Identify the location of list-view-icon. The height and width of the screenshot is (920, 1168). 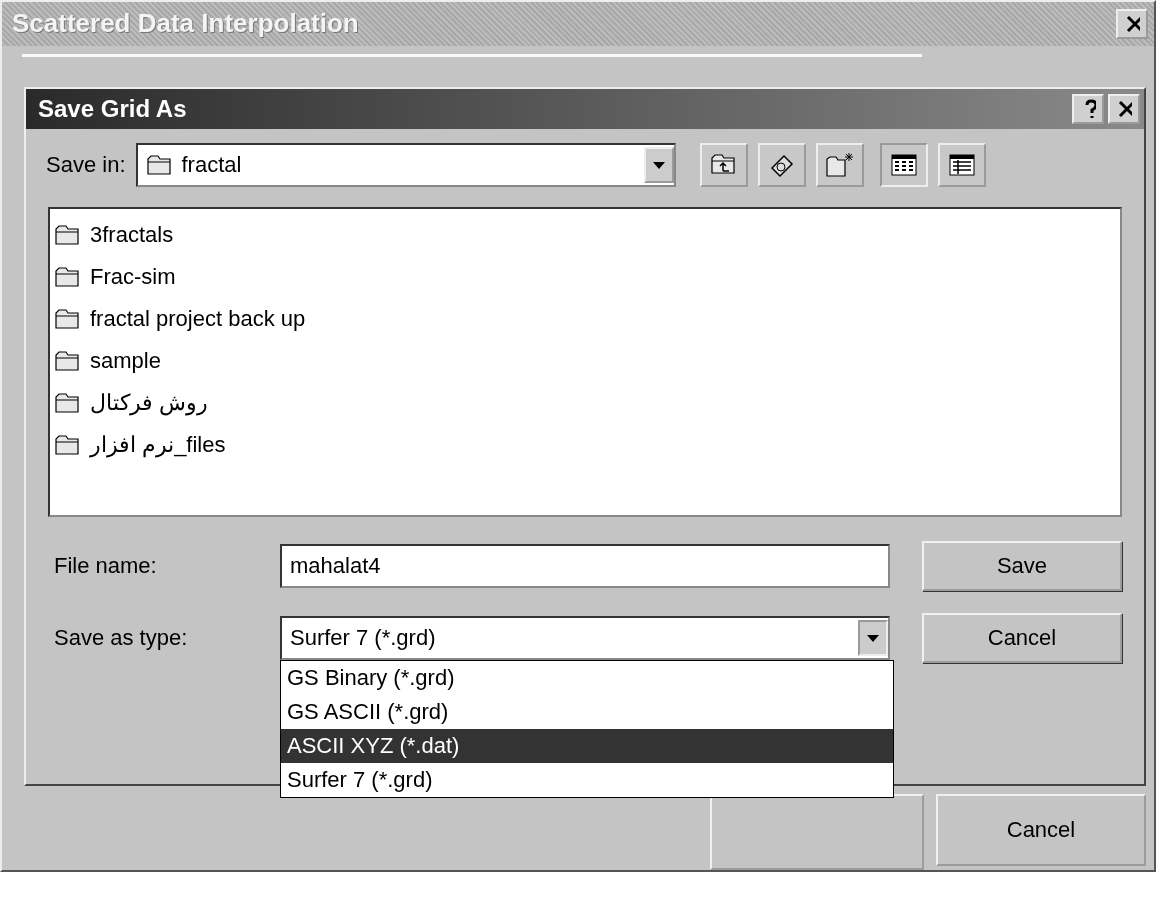
(903, 164).